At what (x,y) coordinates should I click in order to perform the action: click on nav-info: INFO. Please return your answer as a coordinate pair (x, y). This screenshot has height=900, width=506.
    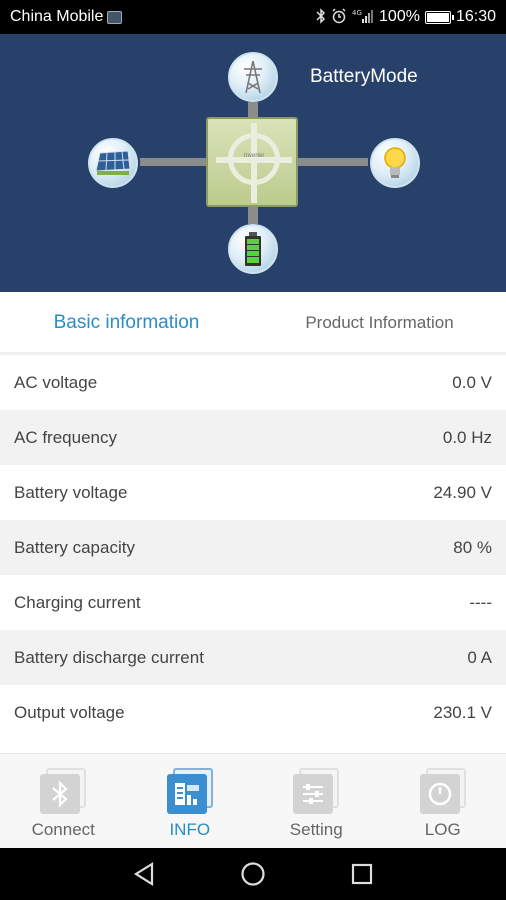
    Looking at the image, I should click on (190, 801).